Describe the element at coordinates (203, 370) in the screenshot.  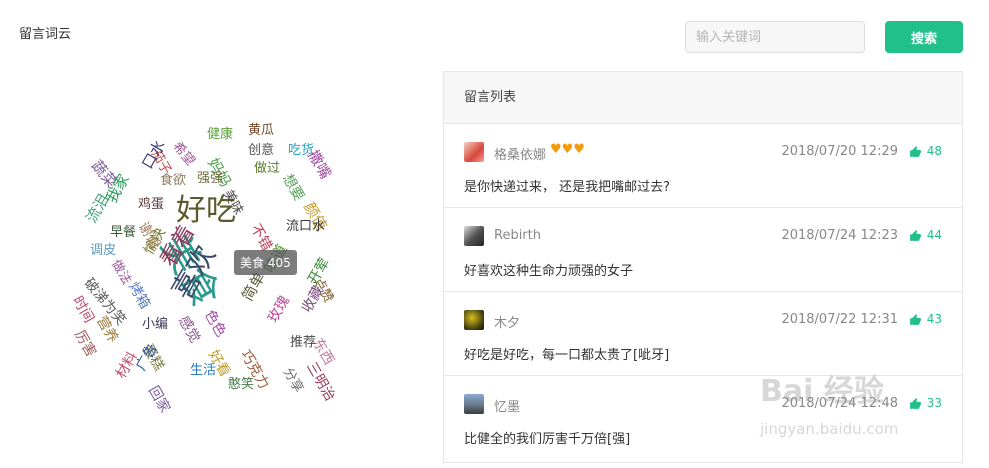
I see `word-cloud-word: 生活` at that location.